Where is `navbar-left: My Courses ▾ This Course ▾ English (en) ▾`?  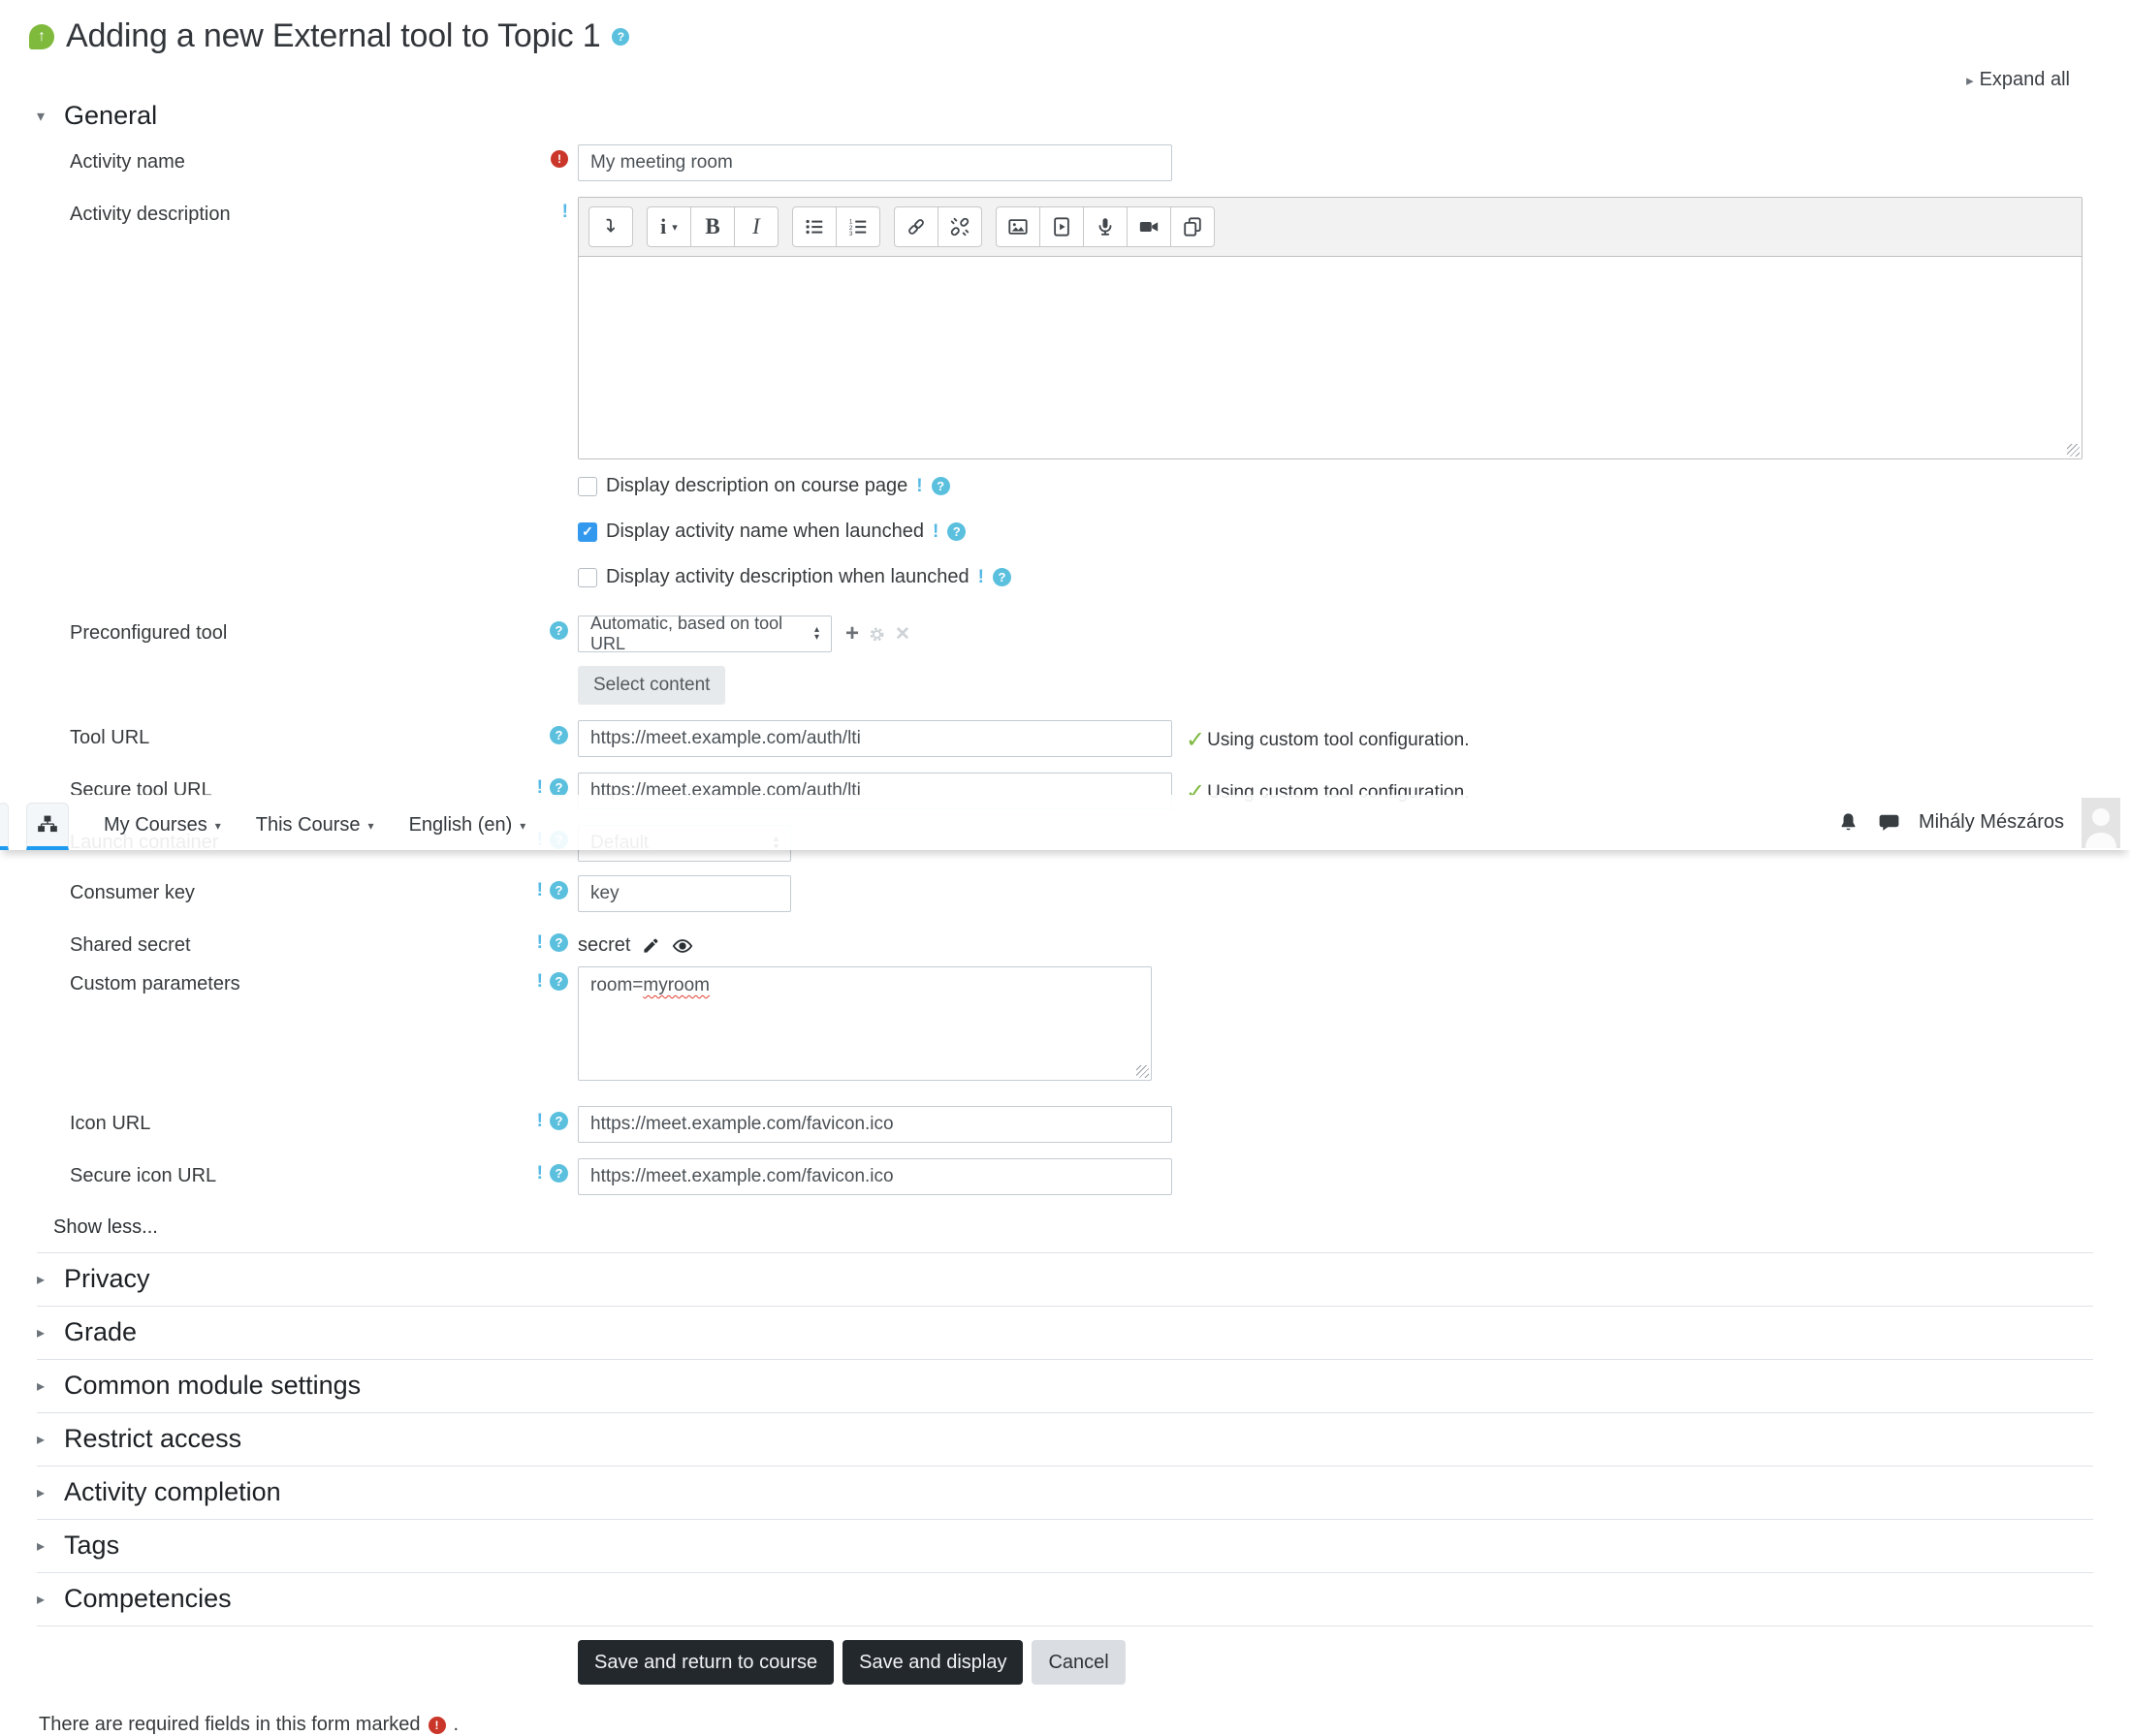 navbar-left: My Courses ▾ This Course ▾ English (en) ▾ is located at coordinates (262, 822).